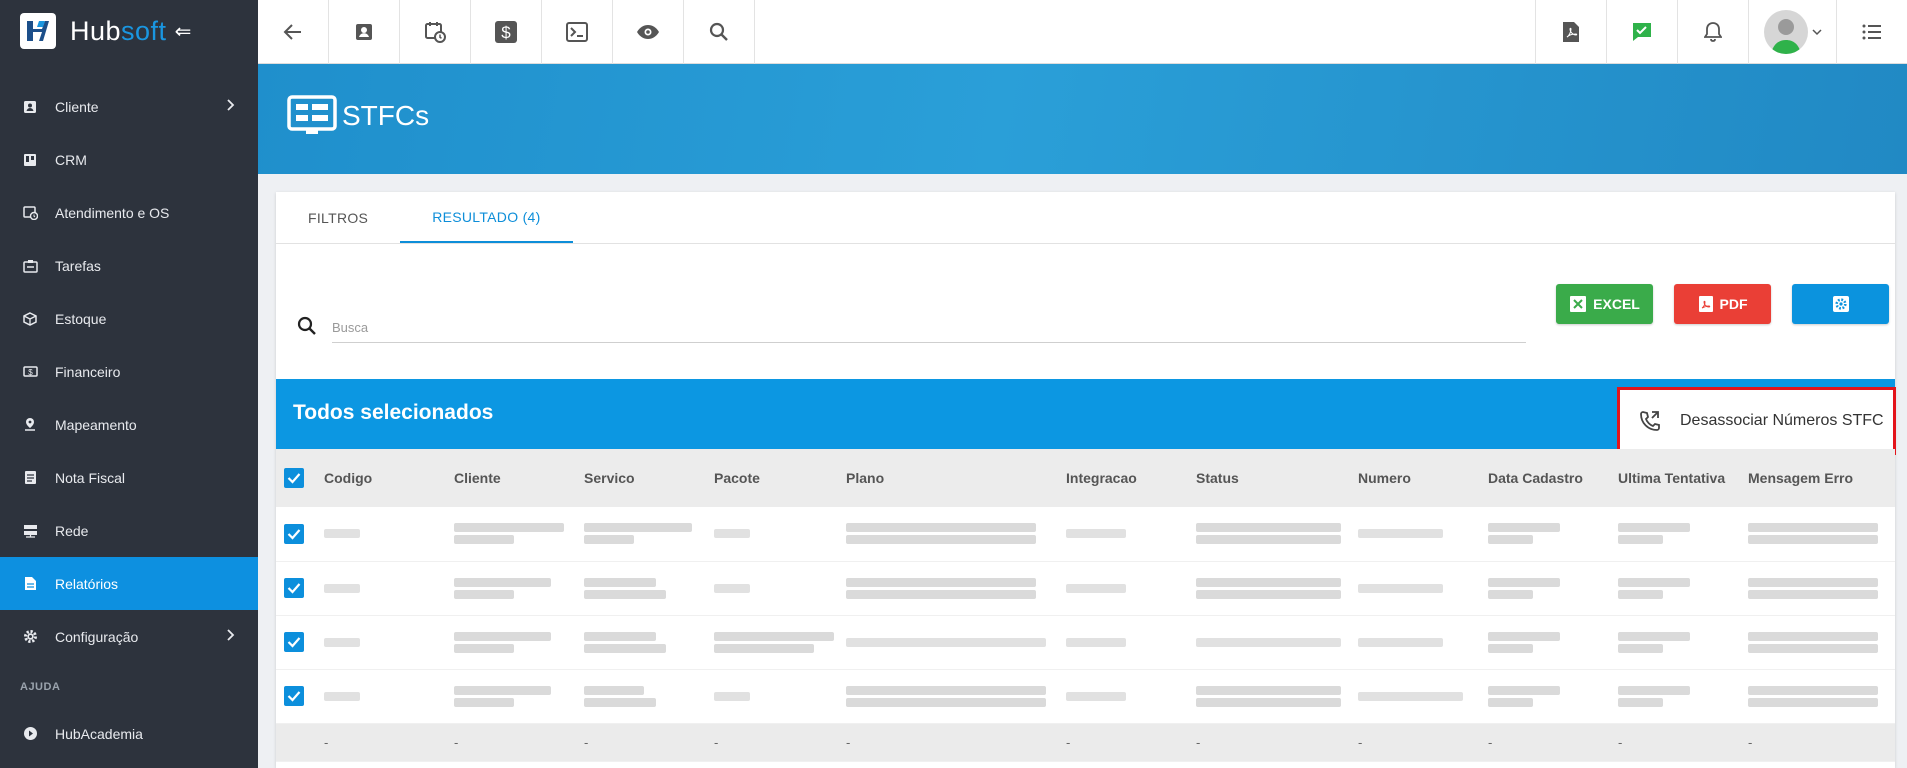 The width and height of the screenshot is (1907, 768). I want to click on column-header-mensagem-erro: Mensagem Erro, so click(1815, 478).